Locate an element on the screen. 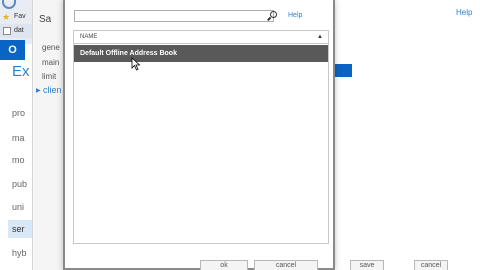  behind-cancel-button: cancel is located at coordinates (431, 265).